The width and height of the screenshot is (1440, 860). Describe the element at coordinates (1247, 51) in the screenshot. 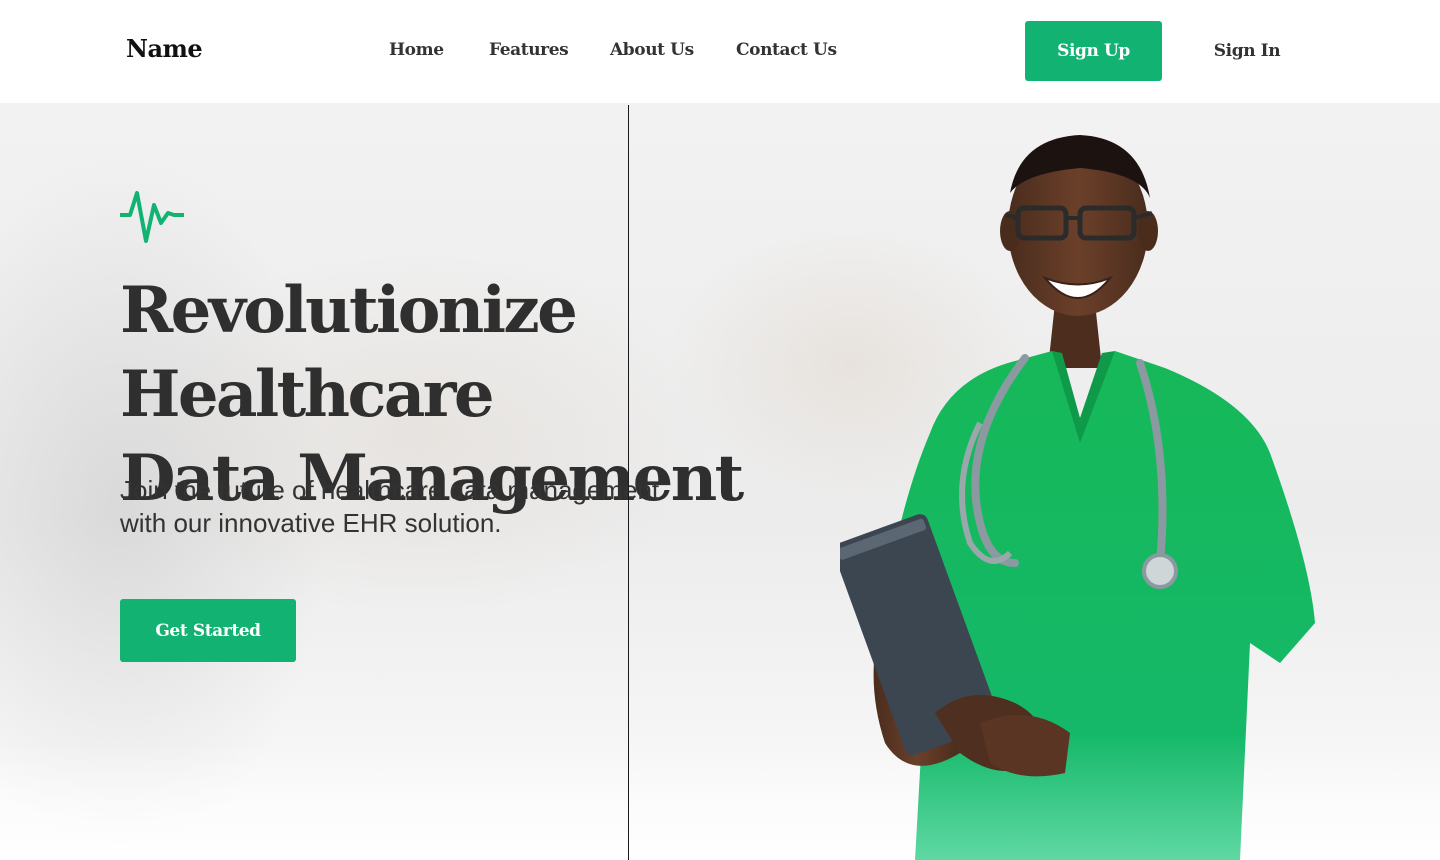

I see `sign-in-button: Sign In` at that location.